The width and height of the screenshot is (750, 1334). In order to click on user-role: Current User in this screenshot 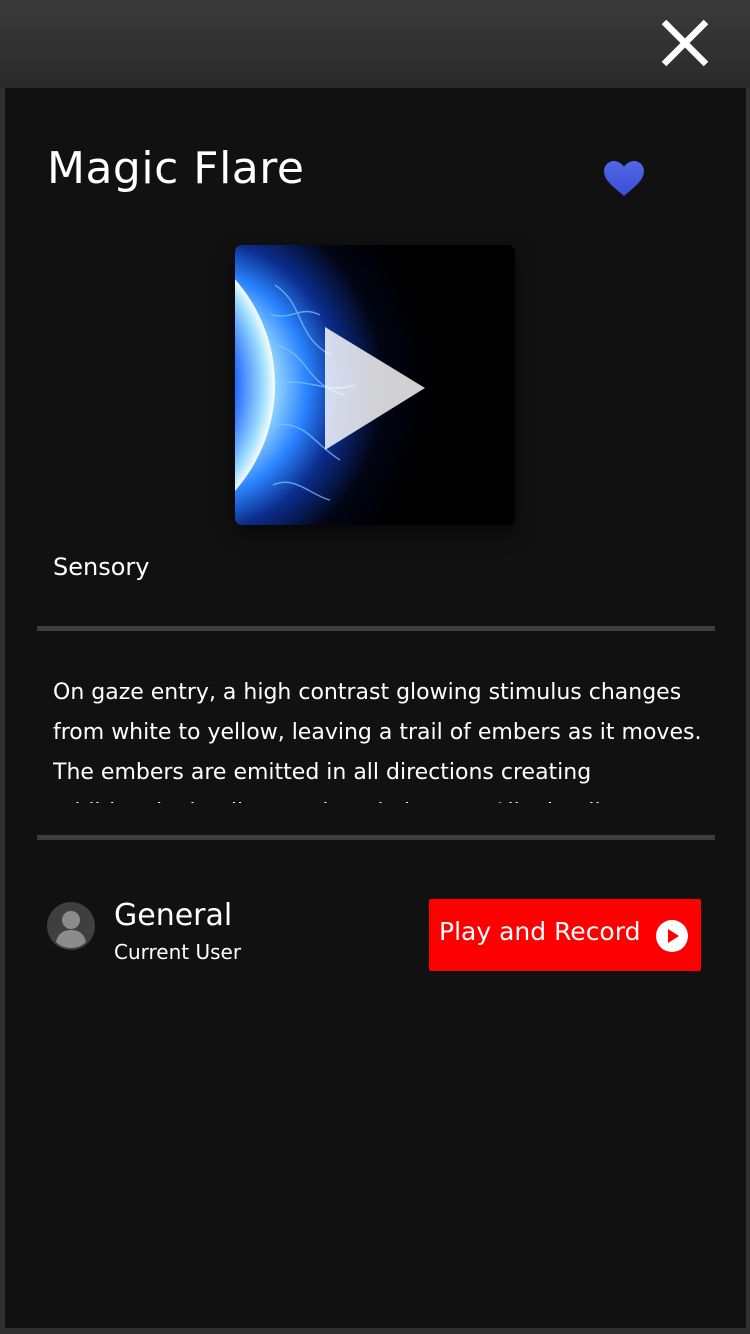, I will do `click(178, 952)`.